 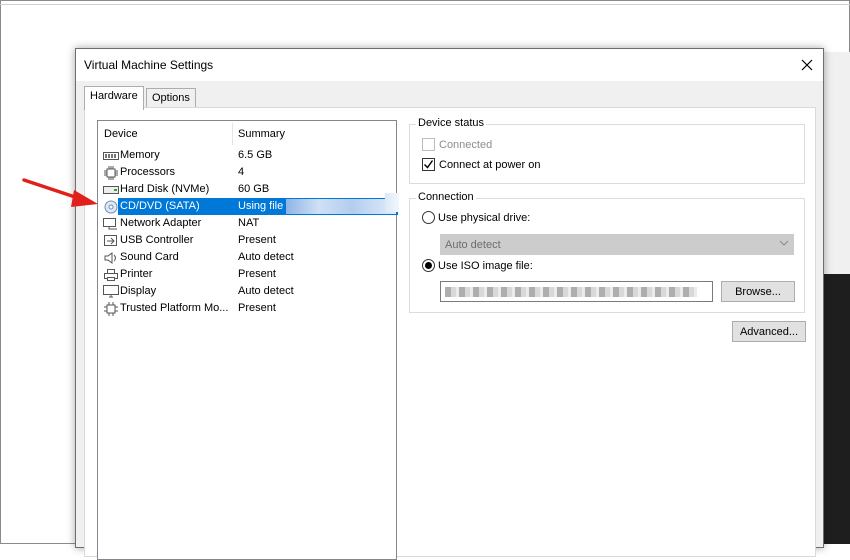 I want to click on title-bar: Virtual Machine Settings, so click(x=449, y=65).